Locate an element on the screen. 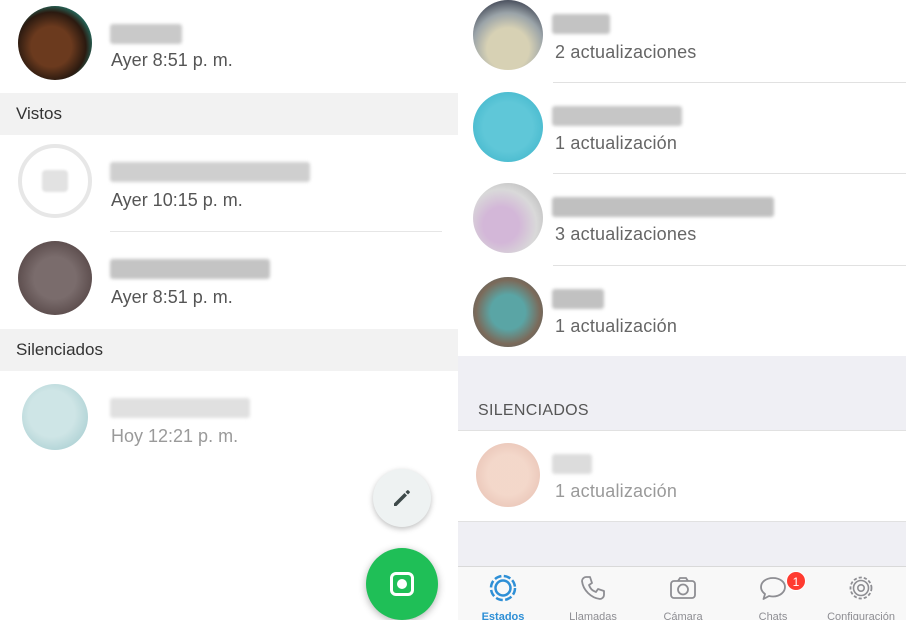  update-count: 3 actualizaciones is located at coordinates (626, 234).